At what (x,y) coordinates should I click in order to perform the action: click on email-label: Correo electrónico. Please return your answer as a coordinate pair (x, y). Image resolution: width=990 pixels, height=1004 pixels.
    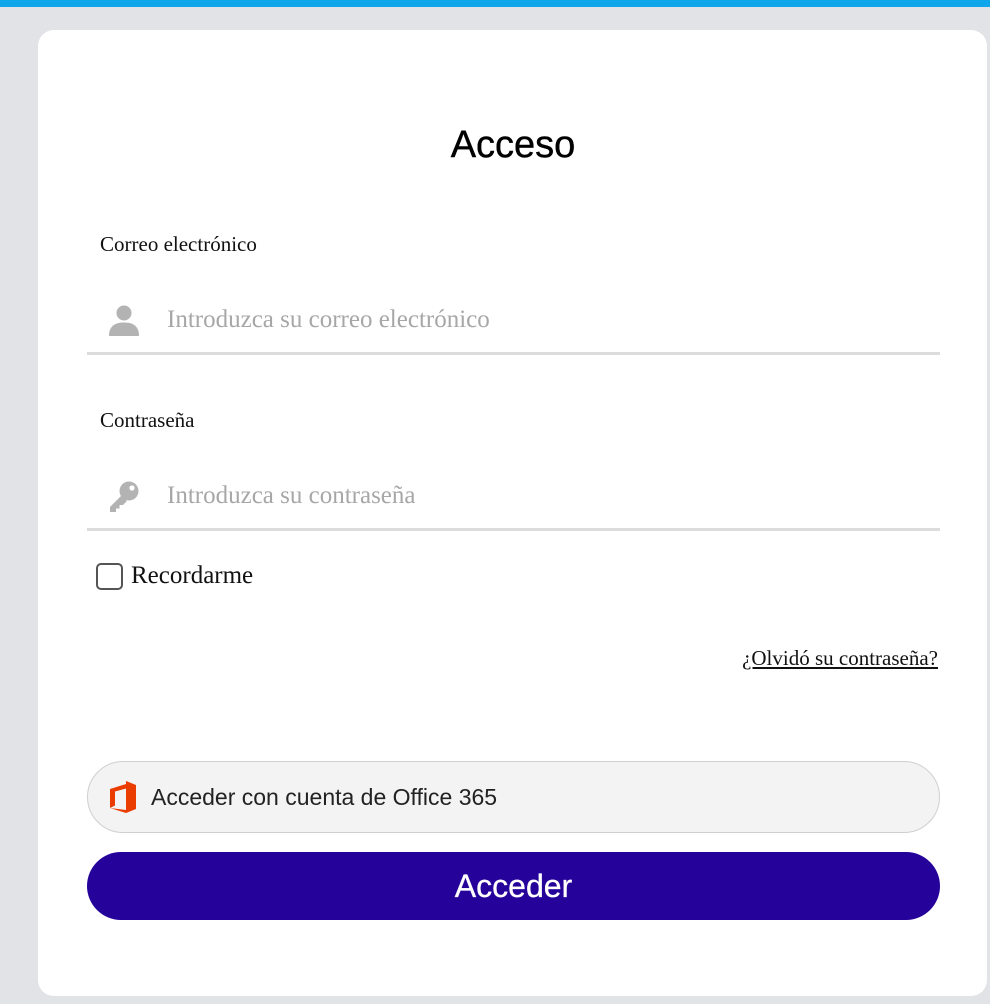
    Looking at the image, I should click on (178, 244).